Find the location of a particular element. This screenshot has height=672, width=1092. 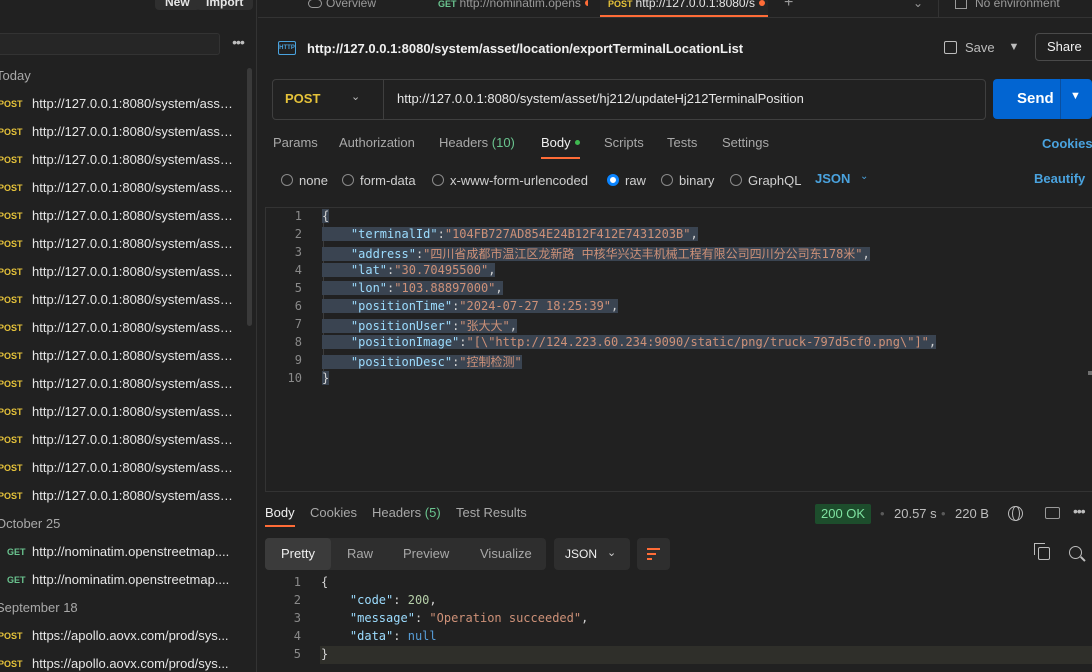

globe-icon is located at coordinates (1015, 513).